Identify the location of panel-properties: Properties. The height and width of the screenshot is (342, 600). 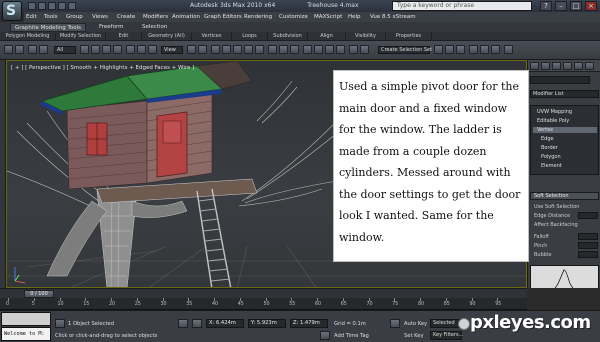
(409, 37).